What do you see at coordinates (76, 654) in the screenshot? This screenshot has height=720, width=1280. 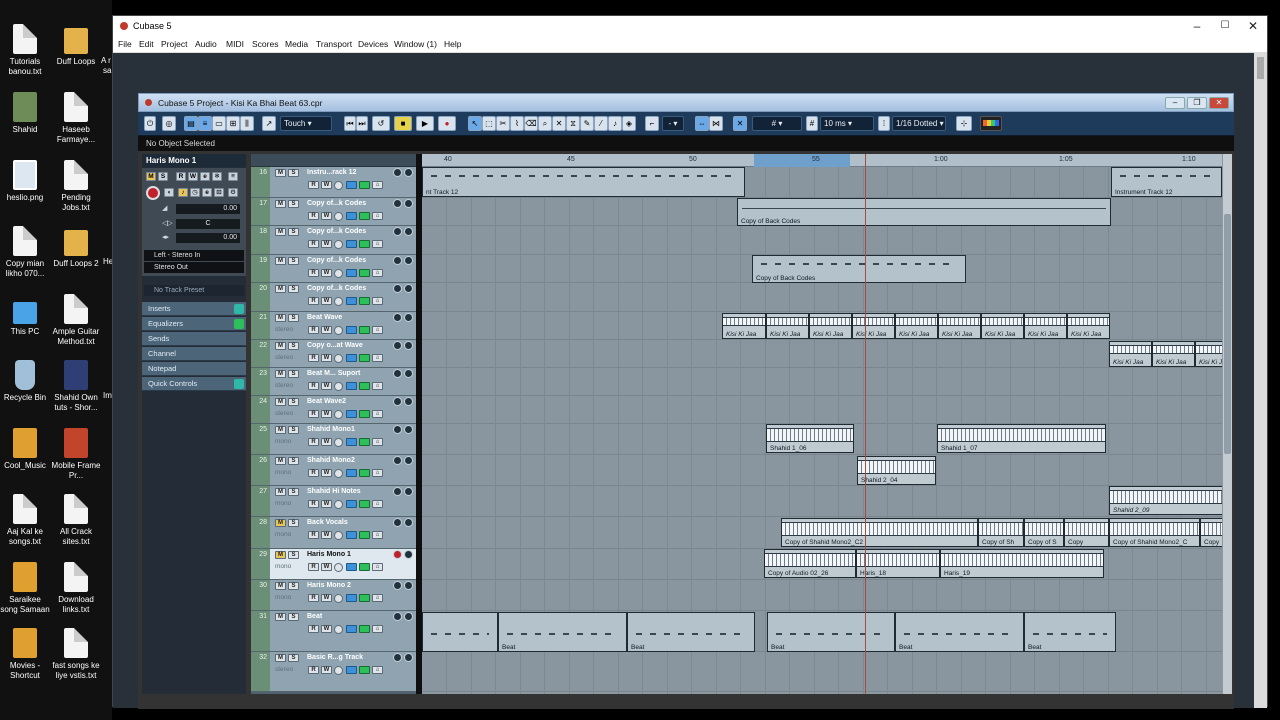 I see `desktop-icon-fast-songs: fast songs ke liye vstis.txt` at bounding box center [76, 654].